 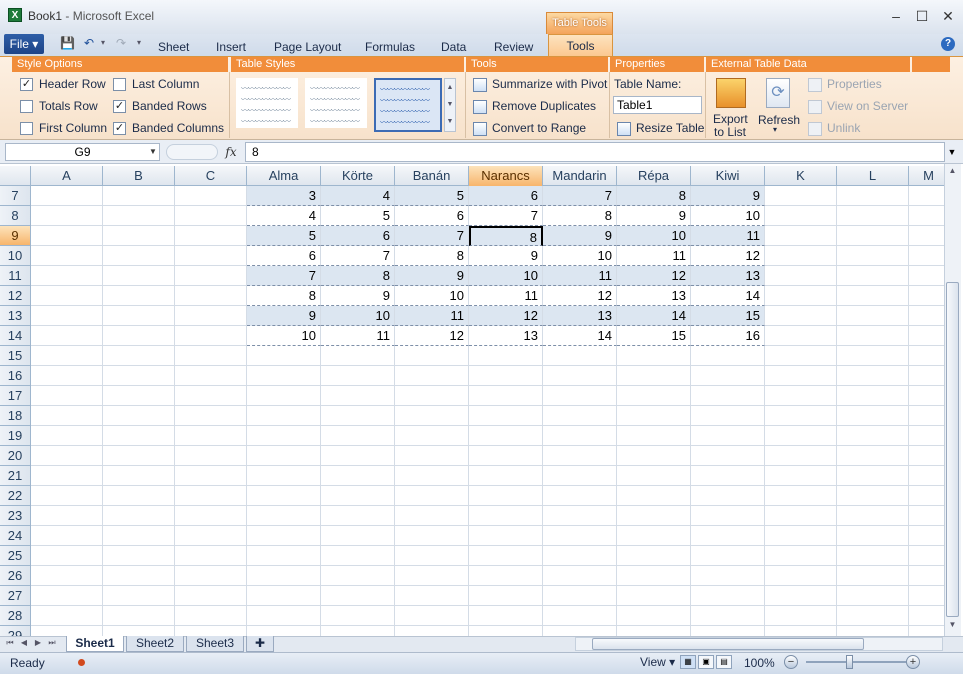 What do you see at coordinates (139, 43) in the screenshot?
I see `customize-qat-icon: ▾` at bounding box center [139, 43].